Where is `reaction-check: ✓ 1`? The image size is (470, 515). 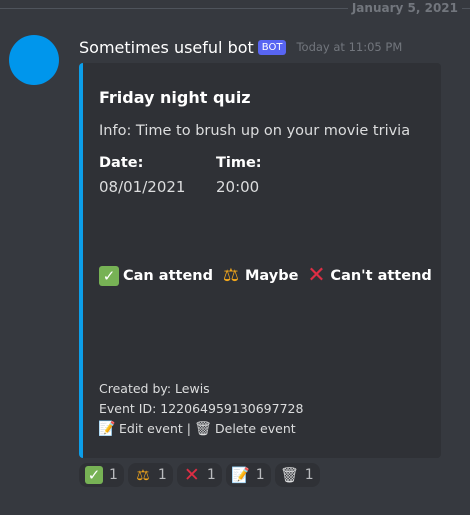
reaction-check: ✓ 1 is located at coordinates (101, 475).